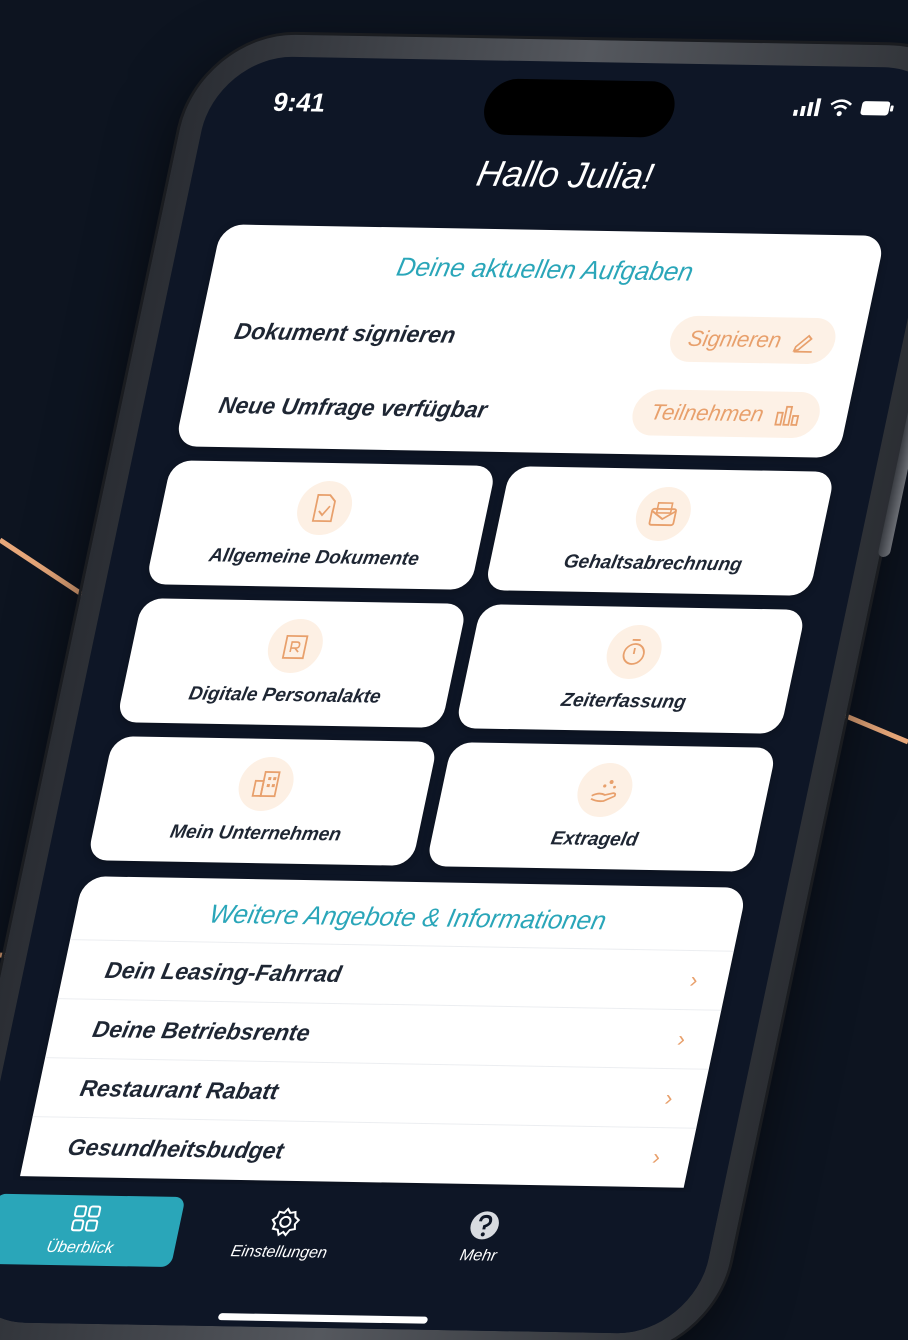 The width and height of the screenshot is (908, 1340). What do you see at coordinates (530, 336) in the screenshot?
I see `task-row-sign: Dokument signieren Signieren` at bounding box center [530, 336].